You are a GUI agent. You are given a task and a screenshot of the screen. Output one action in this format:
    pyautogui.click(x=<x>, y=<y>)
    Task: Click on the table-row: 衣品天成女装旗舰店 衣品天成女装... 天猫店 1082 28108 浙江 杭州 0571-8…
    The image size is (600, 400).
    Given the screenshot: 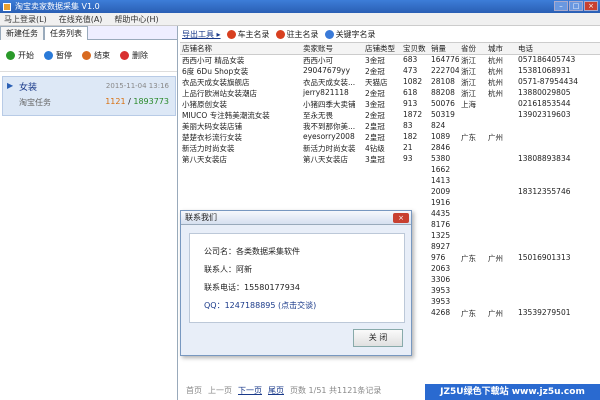 What is the action you would take?
    pyautogui.click(x=390, y=82)
    